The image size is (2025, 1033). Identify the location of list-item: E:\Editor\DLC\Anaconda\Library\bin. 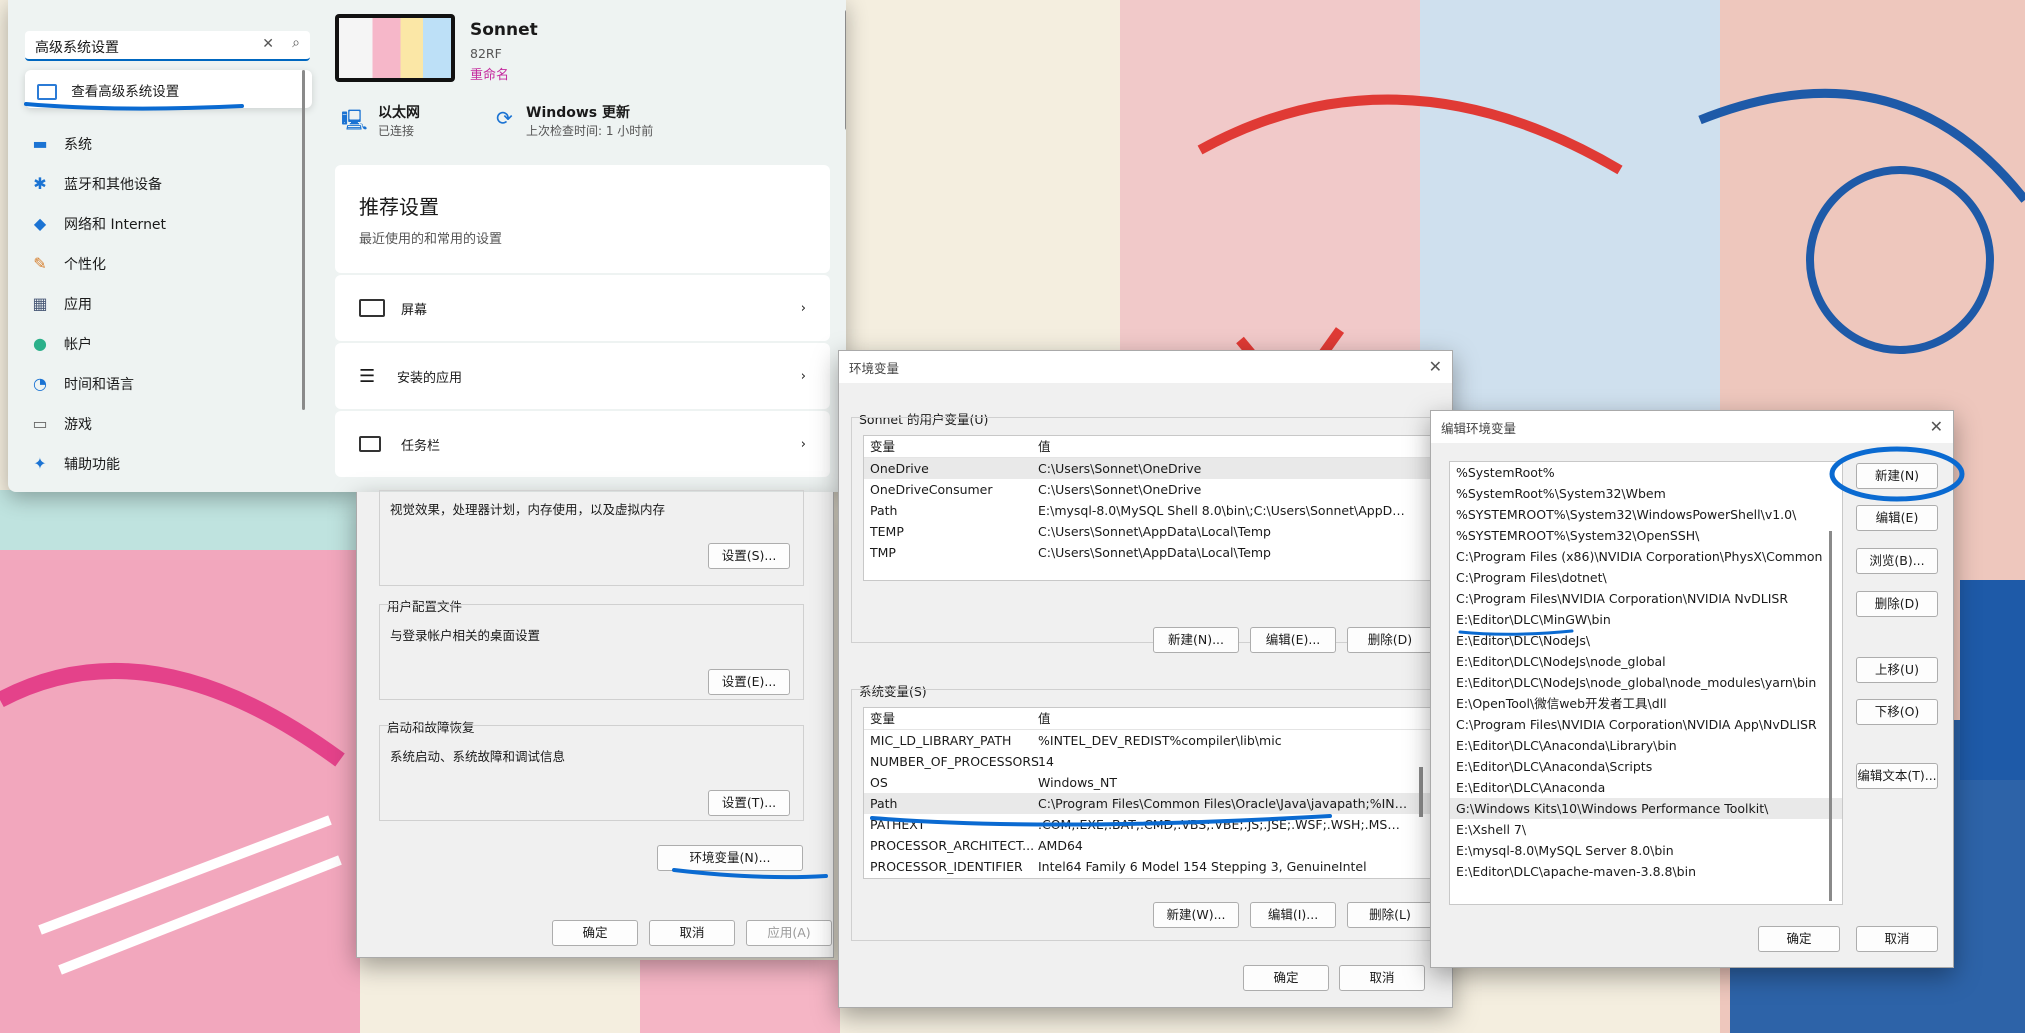
(1646, 745).